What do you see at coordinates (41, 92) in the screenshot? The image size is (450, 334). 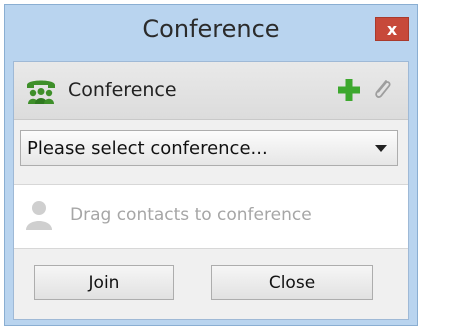 I see `conference-phone-icon` at bounding box center [41, 92].